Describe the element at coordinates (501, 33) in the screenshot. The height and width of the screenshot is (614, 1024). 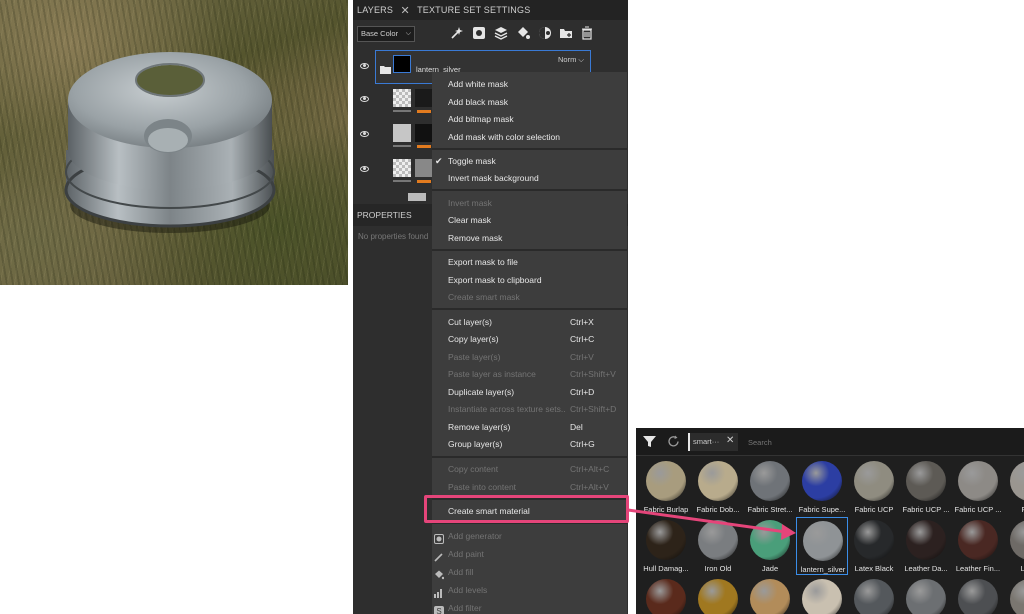
I see `add-layer-icon` at that location.